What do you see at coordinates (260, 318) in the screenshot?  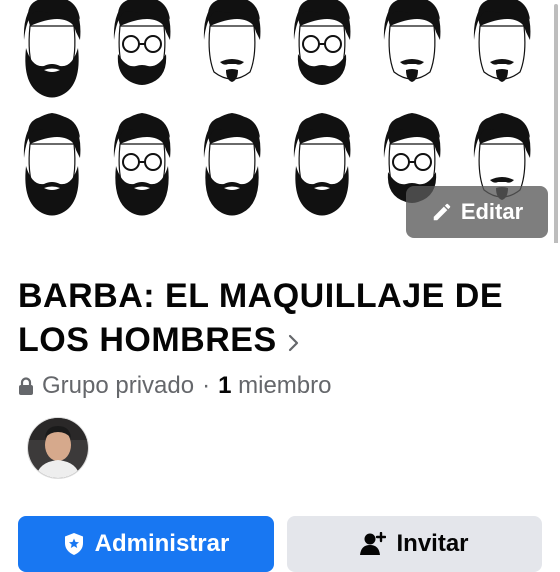 I see `group-title-text: BARBA: EL MAQUILLAJE DE LOS HOMBRES` at bounding box center [260, 318].